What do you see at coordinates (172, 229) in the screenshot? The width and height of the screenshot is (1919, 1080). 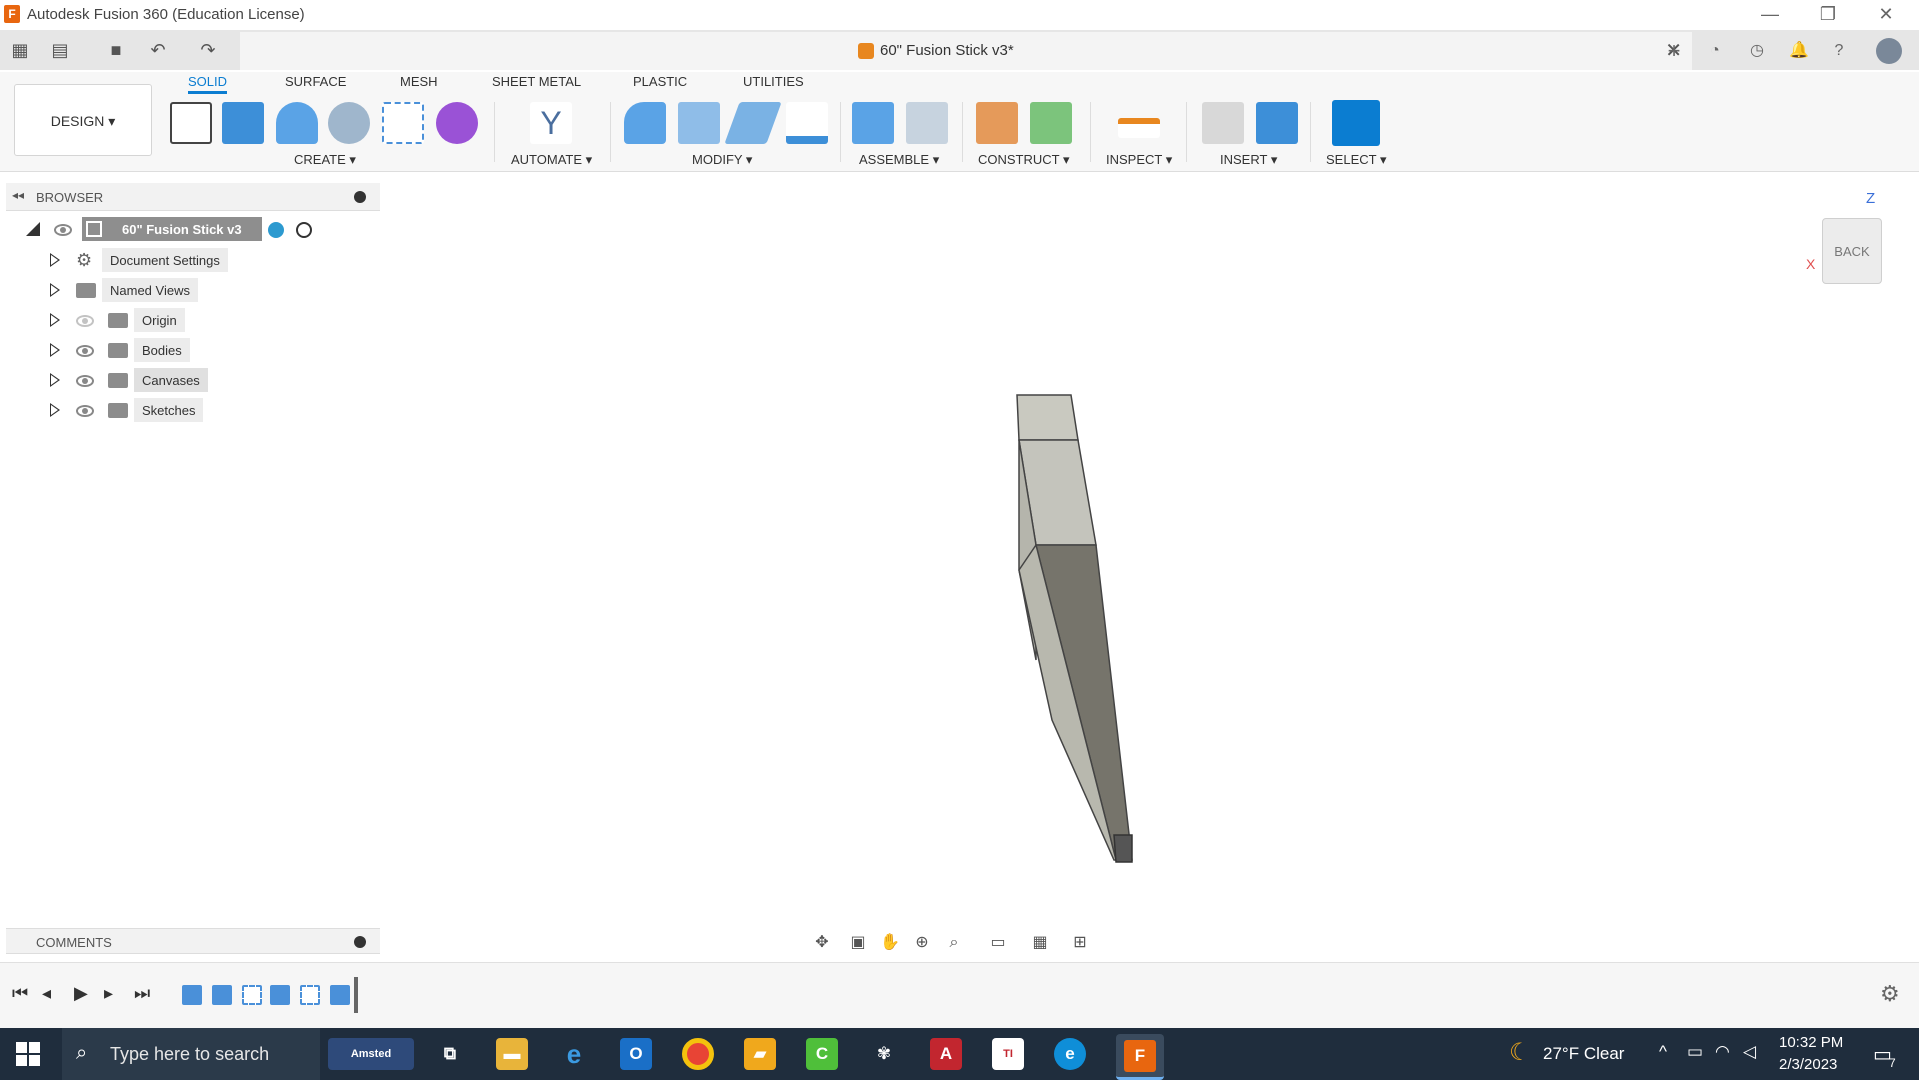 I see `browser-root-item: 60" Fusion Stick v3` at bounding box center [172, 229].